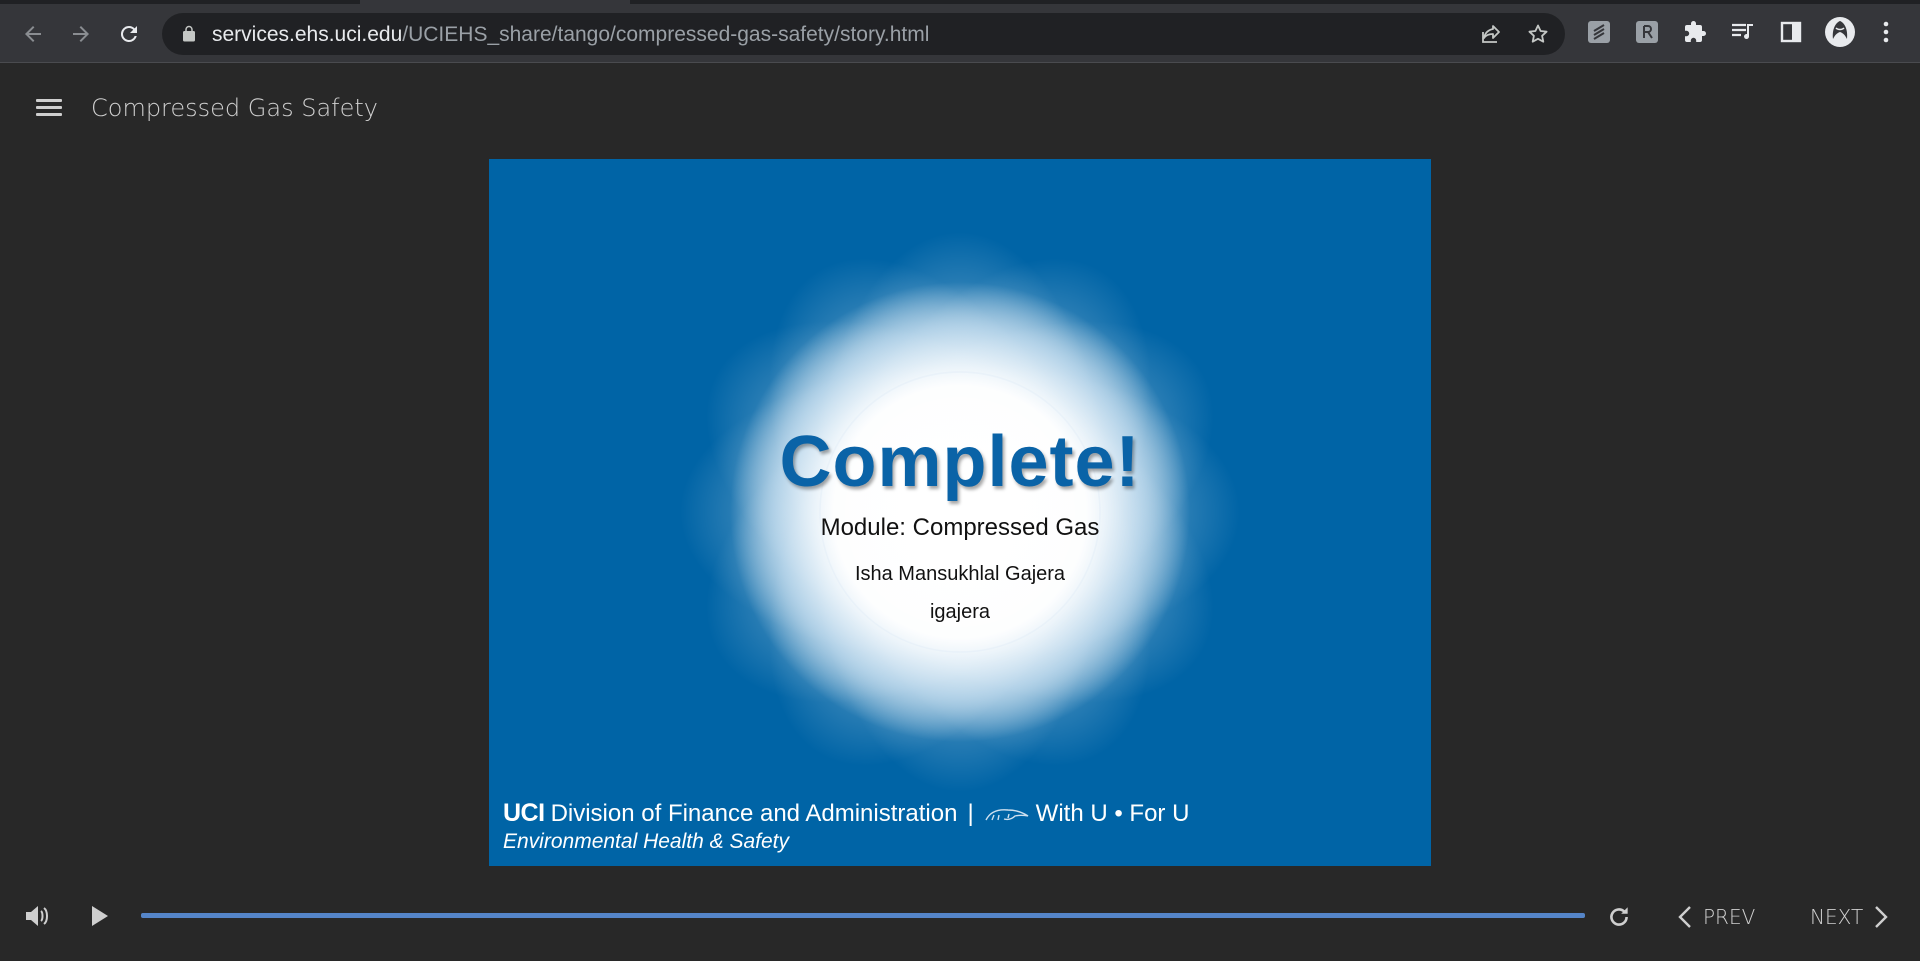  Describe the element at coordinates (1538, 34) in the screenshot. I see `bookmark-star-icon` at that location.